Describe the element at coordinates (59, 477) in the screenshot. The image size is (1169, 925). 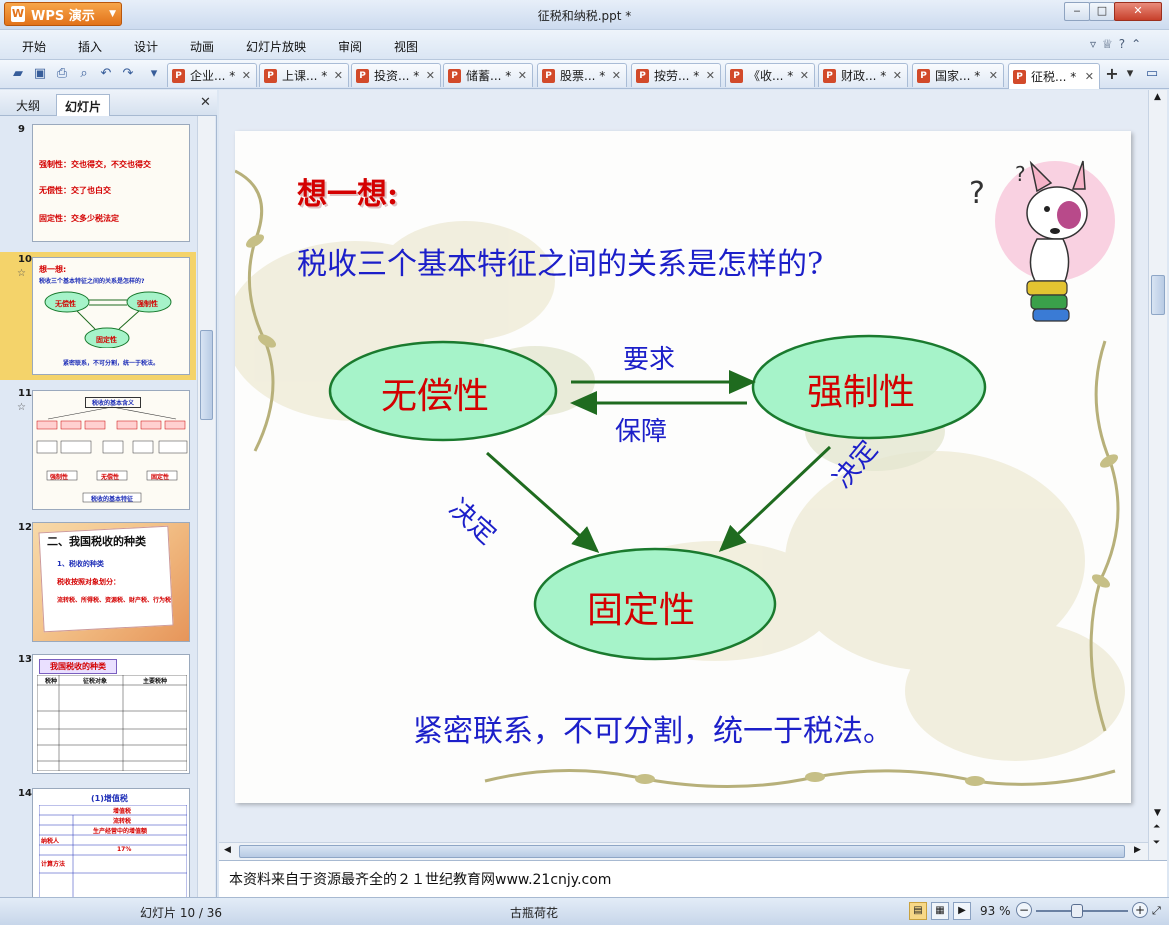
I see `thumbnail-text: 强制性` at that location.